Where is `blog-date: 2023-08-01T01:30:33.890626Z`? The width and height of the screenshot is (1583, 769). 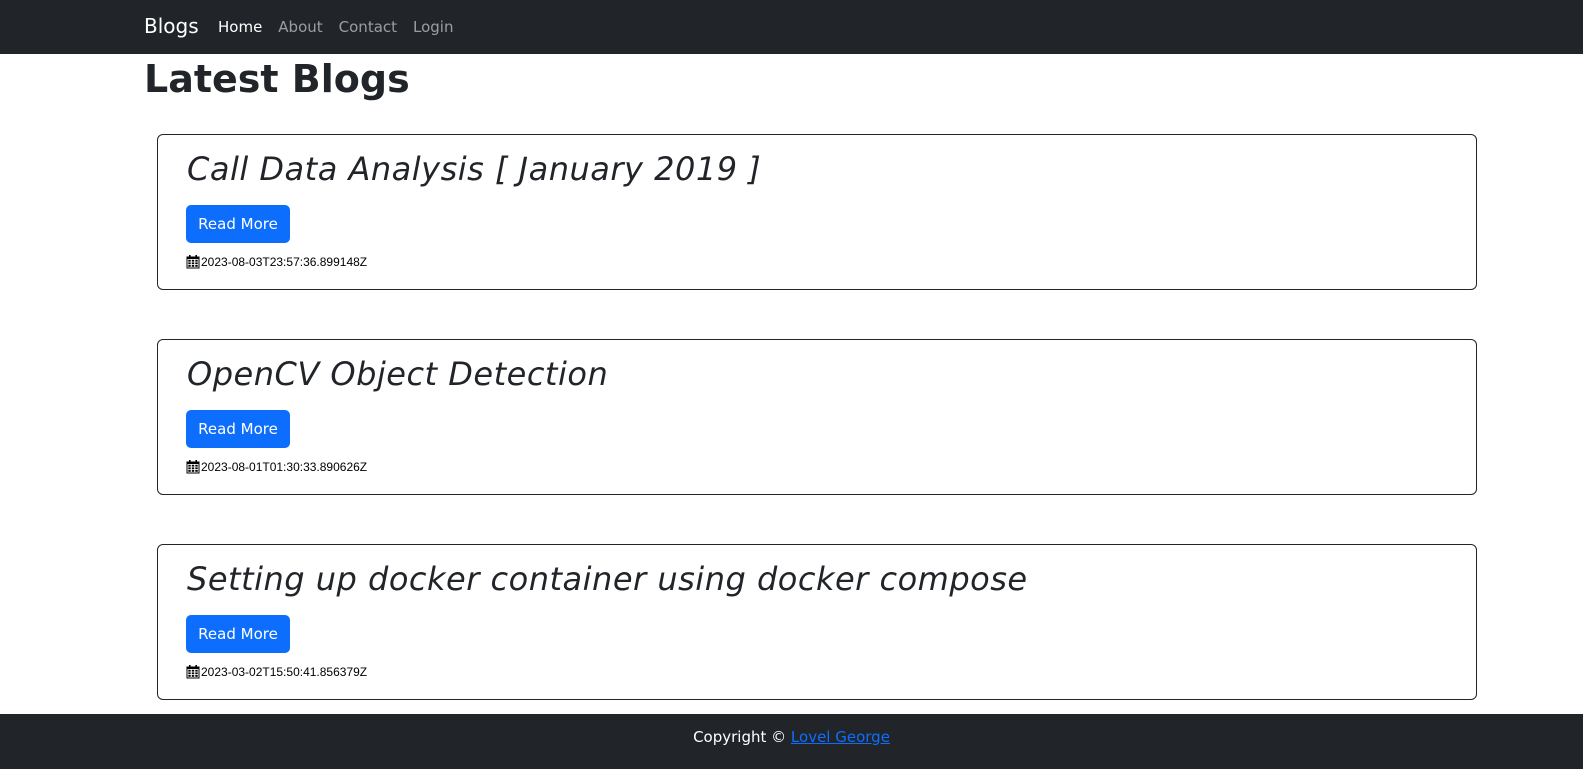 blog-date: 2023-08-01T01:30:33.890626Z is located at coordinates (276, 467).